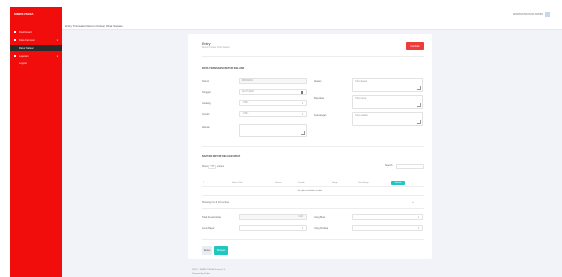 Image resolution: width=562 pixels, height=277 pixels. I want to click on nomor-label: Nomor, so click(206, 81).